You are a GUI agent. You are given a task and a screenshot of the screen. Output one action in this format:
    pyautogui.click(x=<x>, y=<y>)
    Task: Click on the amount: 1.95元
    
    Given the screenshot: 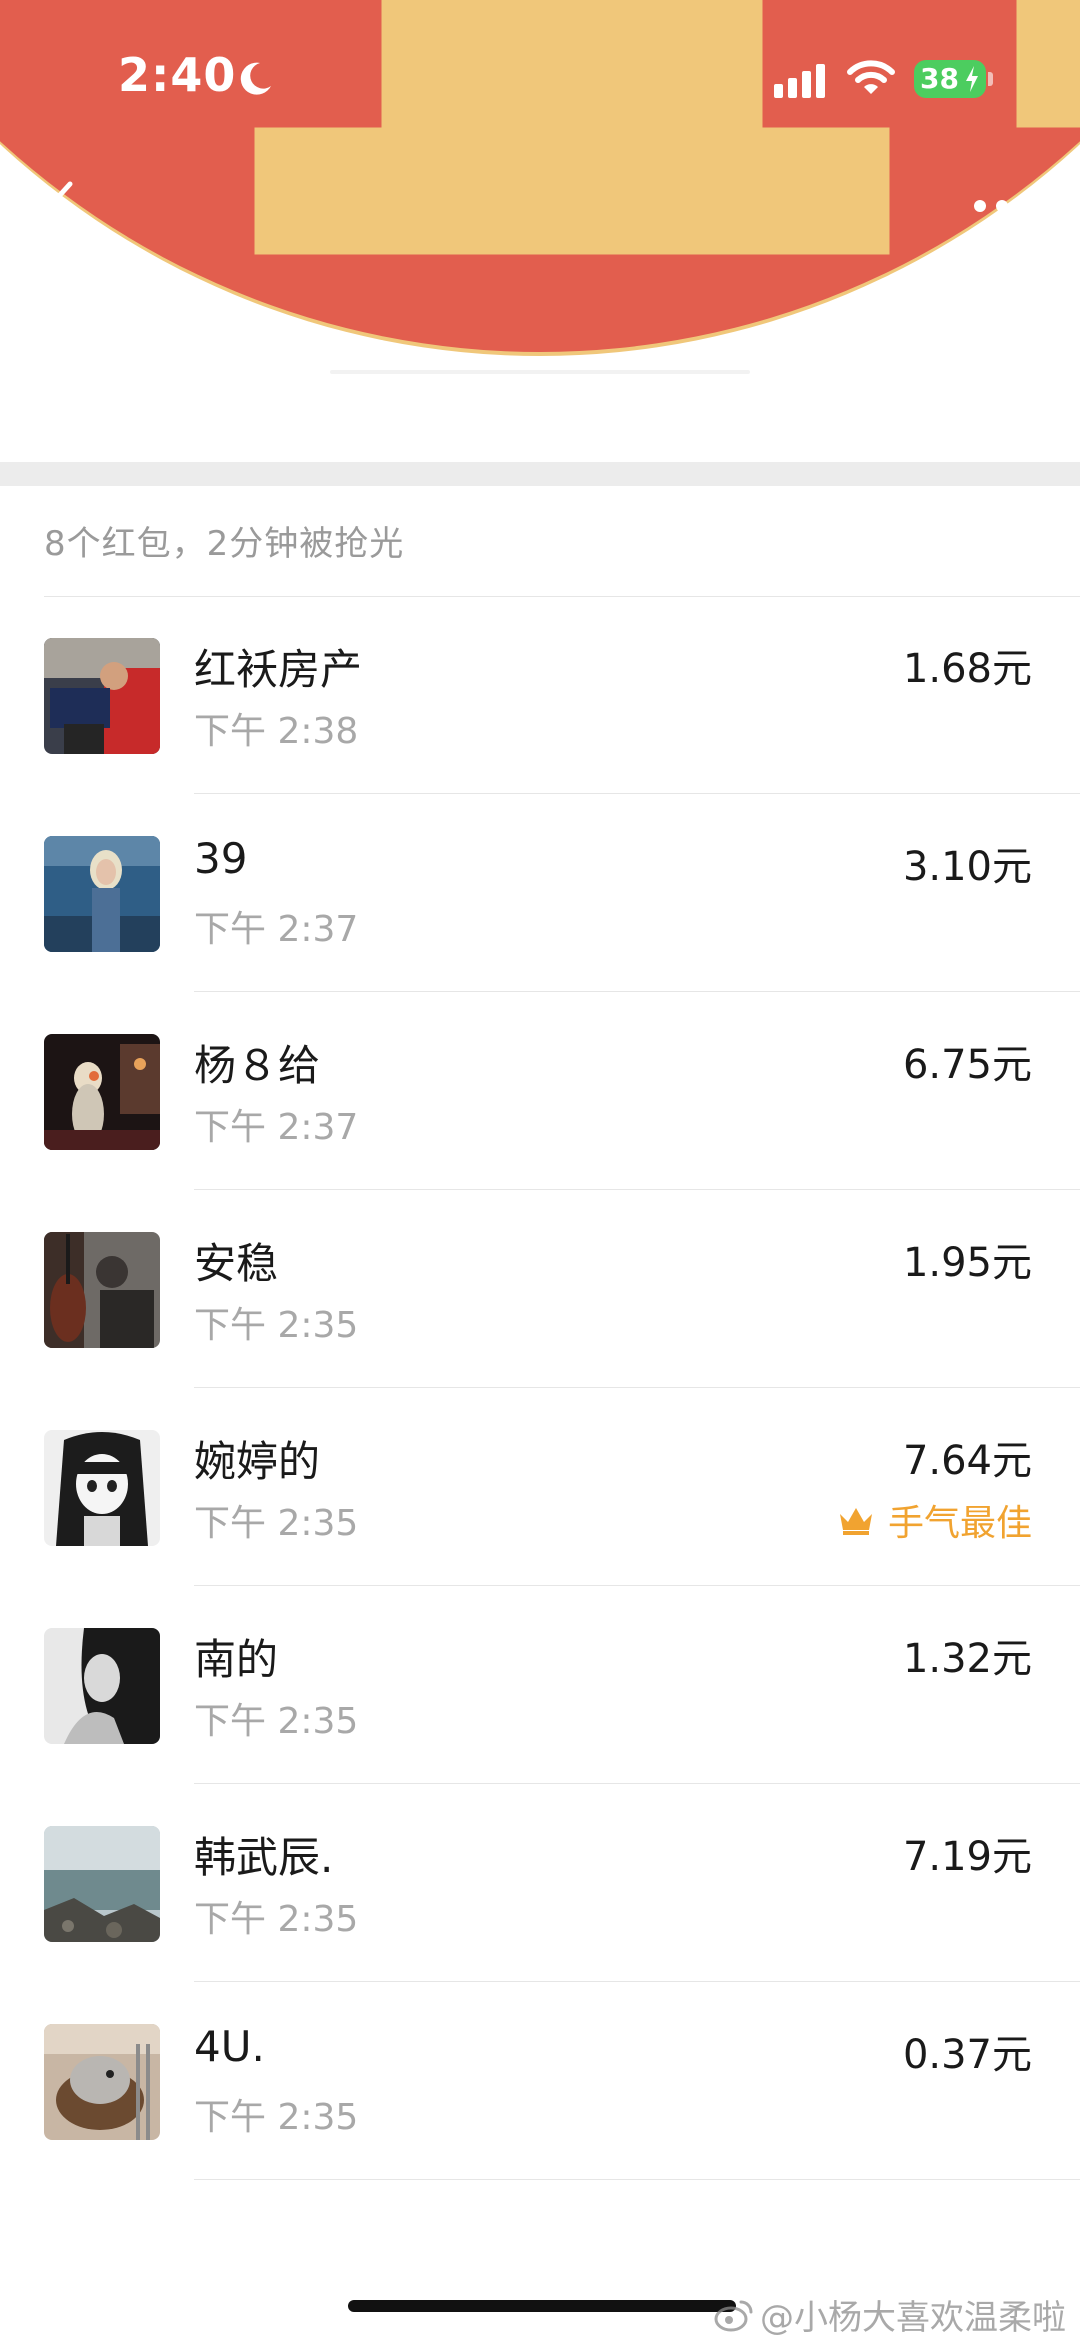 What is the action you would take?
    pyautogui.click(x=967, y=1263)
    